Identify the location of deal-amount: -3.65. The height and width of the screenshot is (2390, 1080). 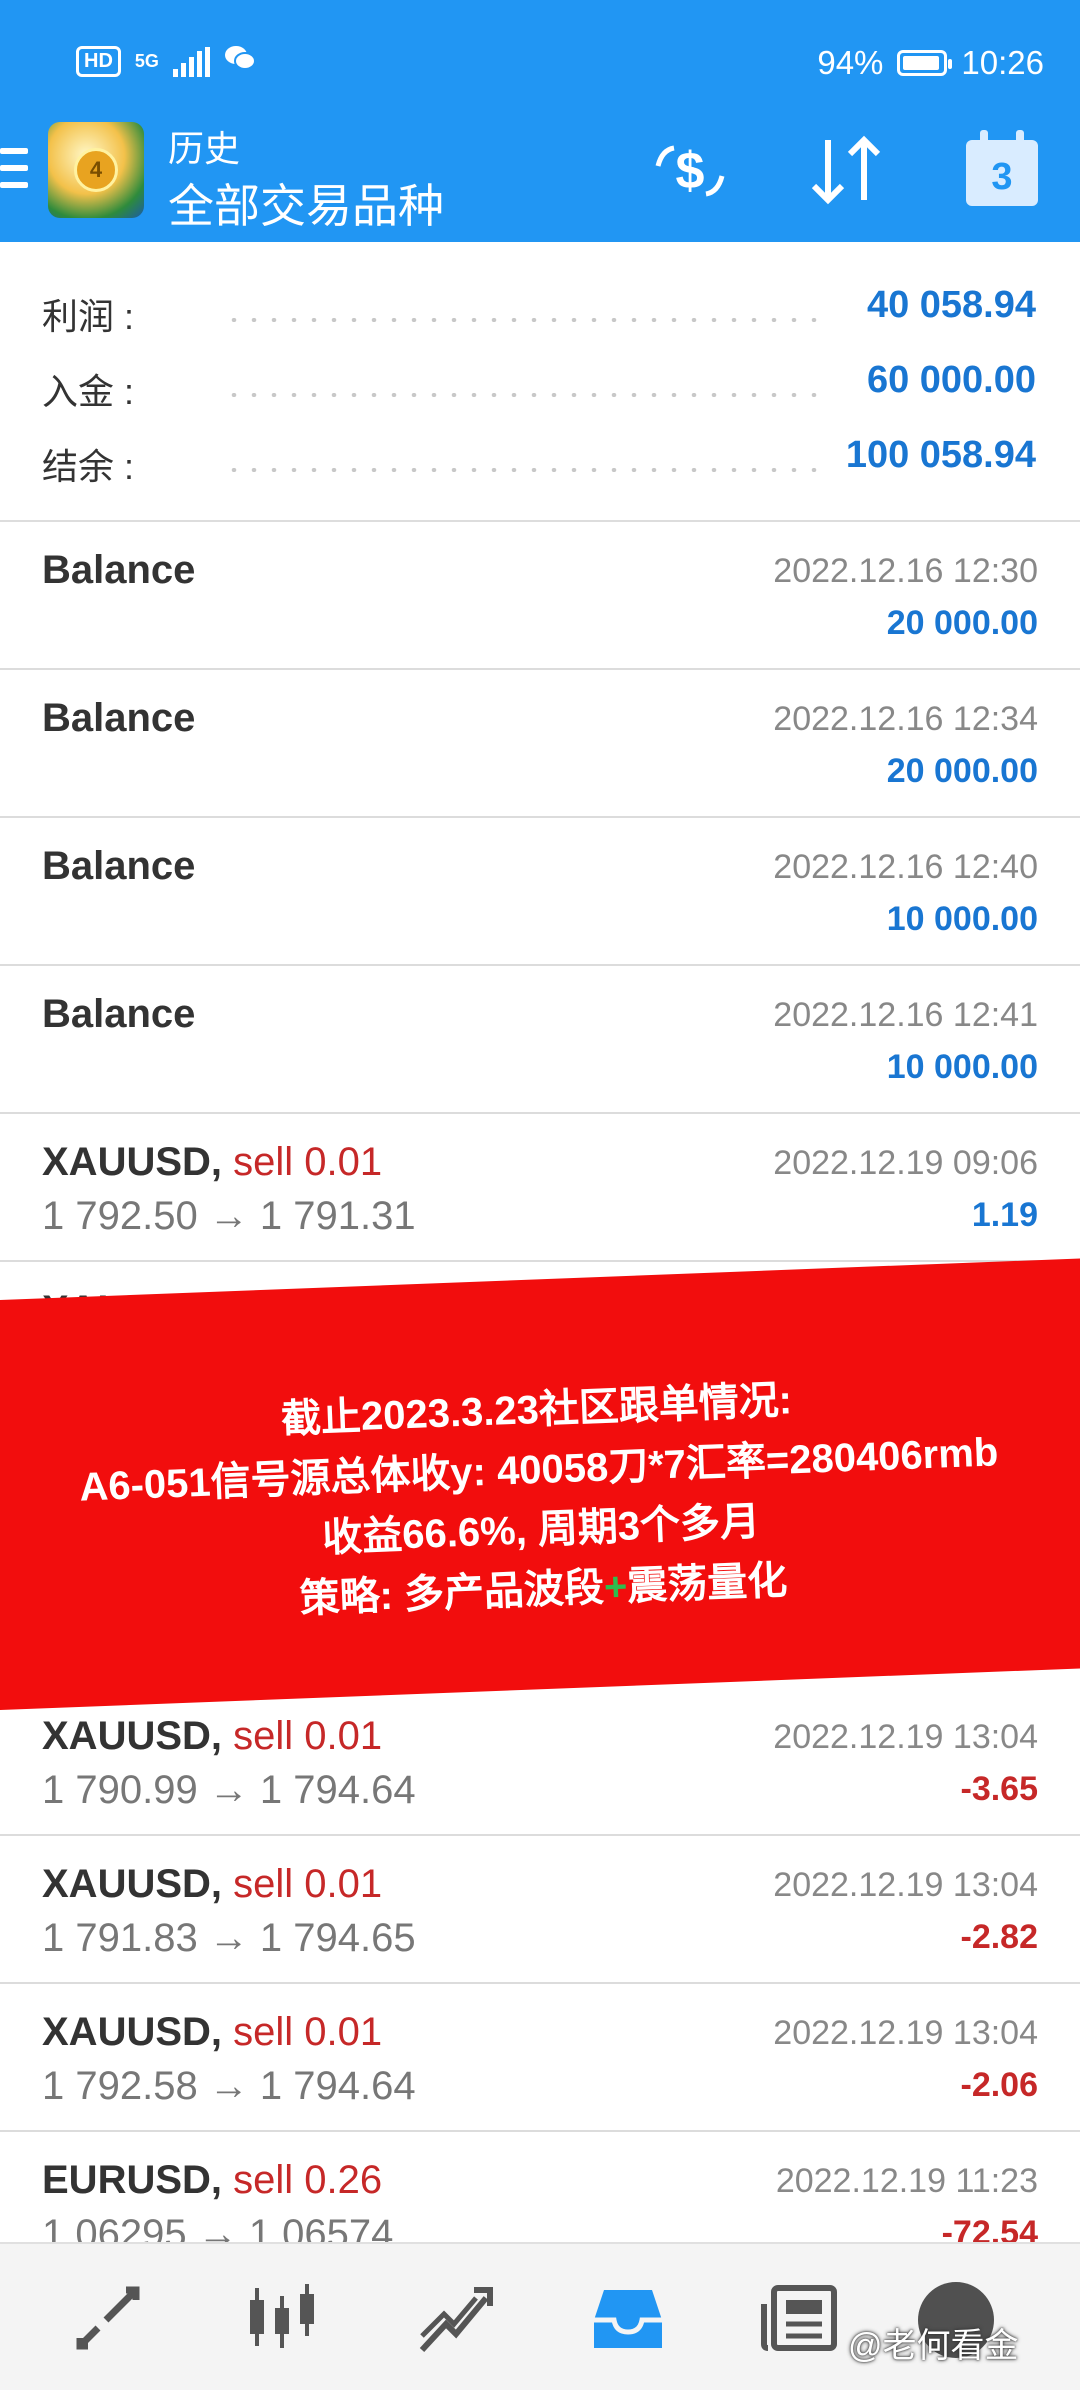
(999, 1789).